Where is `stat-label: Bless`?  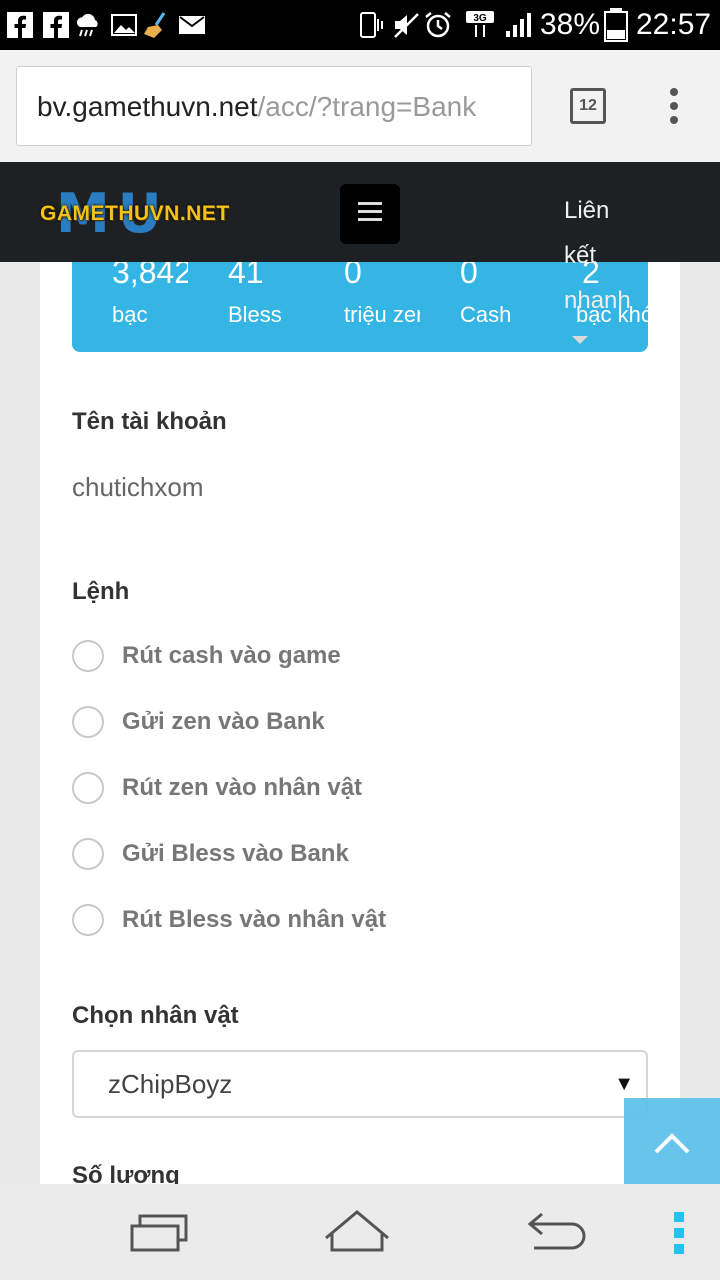
stat-label: Bless is located at coordinates (255, 314).